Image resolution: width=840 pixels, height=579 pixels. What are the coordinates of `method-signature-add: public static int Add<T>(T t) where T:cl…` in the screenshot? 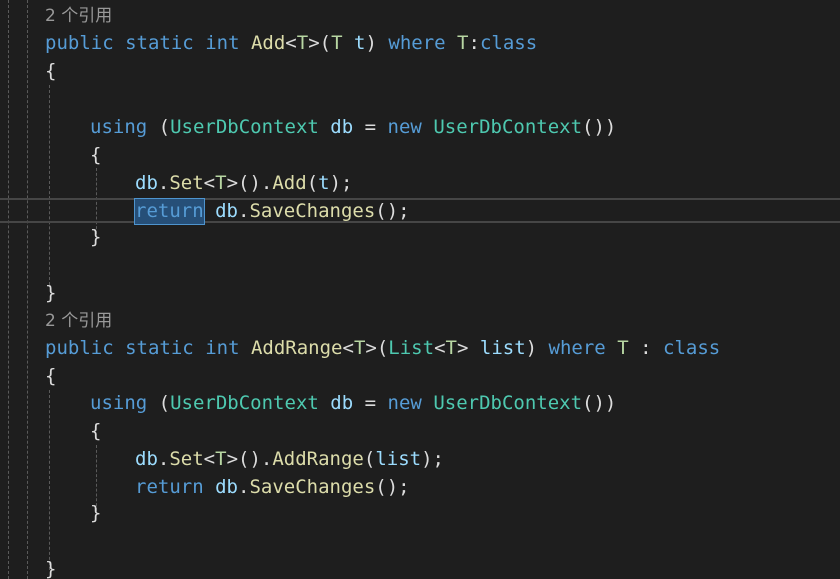 It's located at (291, 43).